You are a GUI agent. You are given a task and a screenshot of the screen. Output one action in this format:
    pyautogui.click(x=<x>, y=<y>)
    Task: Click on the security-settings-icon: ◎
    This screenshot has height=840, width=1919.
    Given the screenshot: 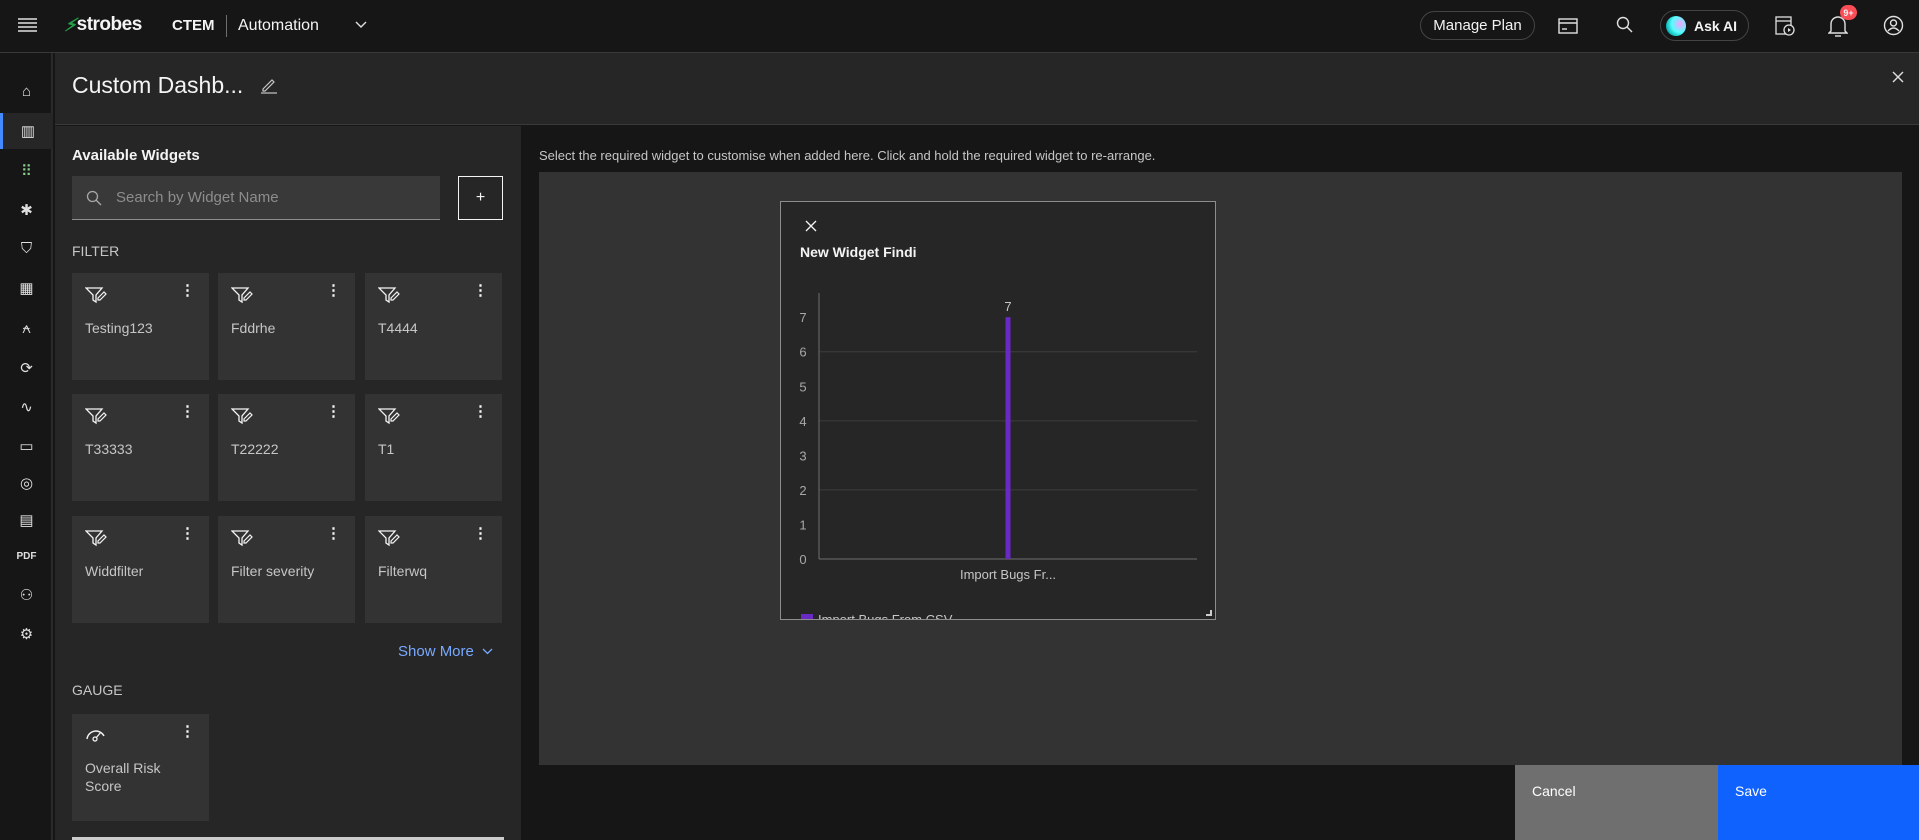 What is the action you would take?
    pyautogui.click(x=26, y=483)
    